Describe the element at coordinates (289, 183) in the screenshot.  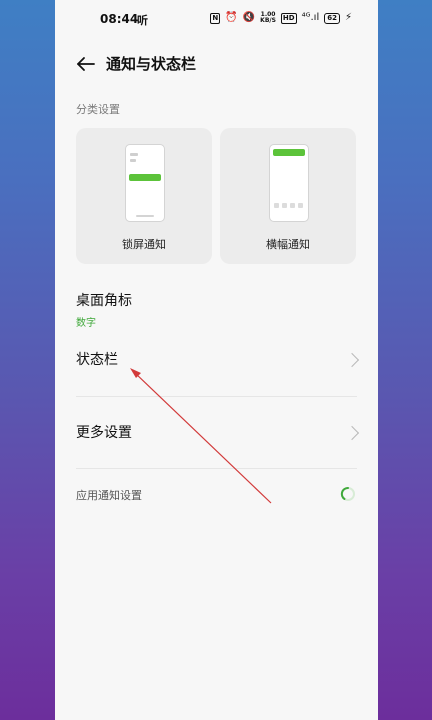
I see `banner-preview-icon` at that location.